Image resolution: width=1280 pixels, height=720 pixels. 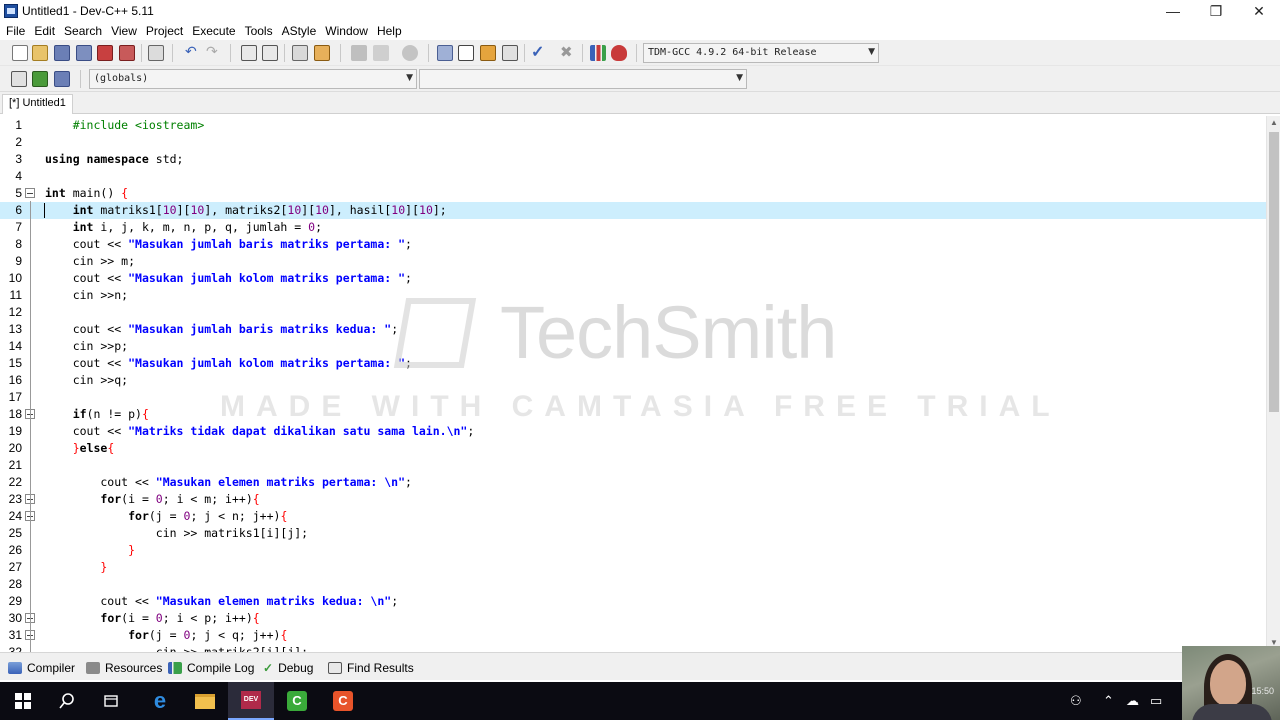 What do you see at coordinates (214, 51) in the screenshot?
I see `redo-icon: ↷` at bounding box center [214, 51].